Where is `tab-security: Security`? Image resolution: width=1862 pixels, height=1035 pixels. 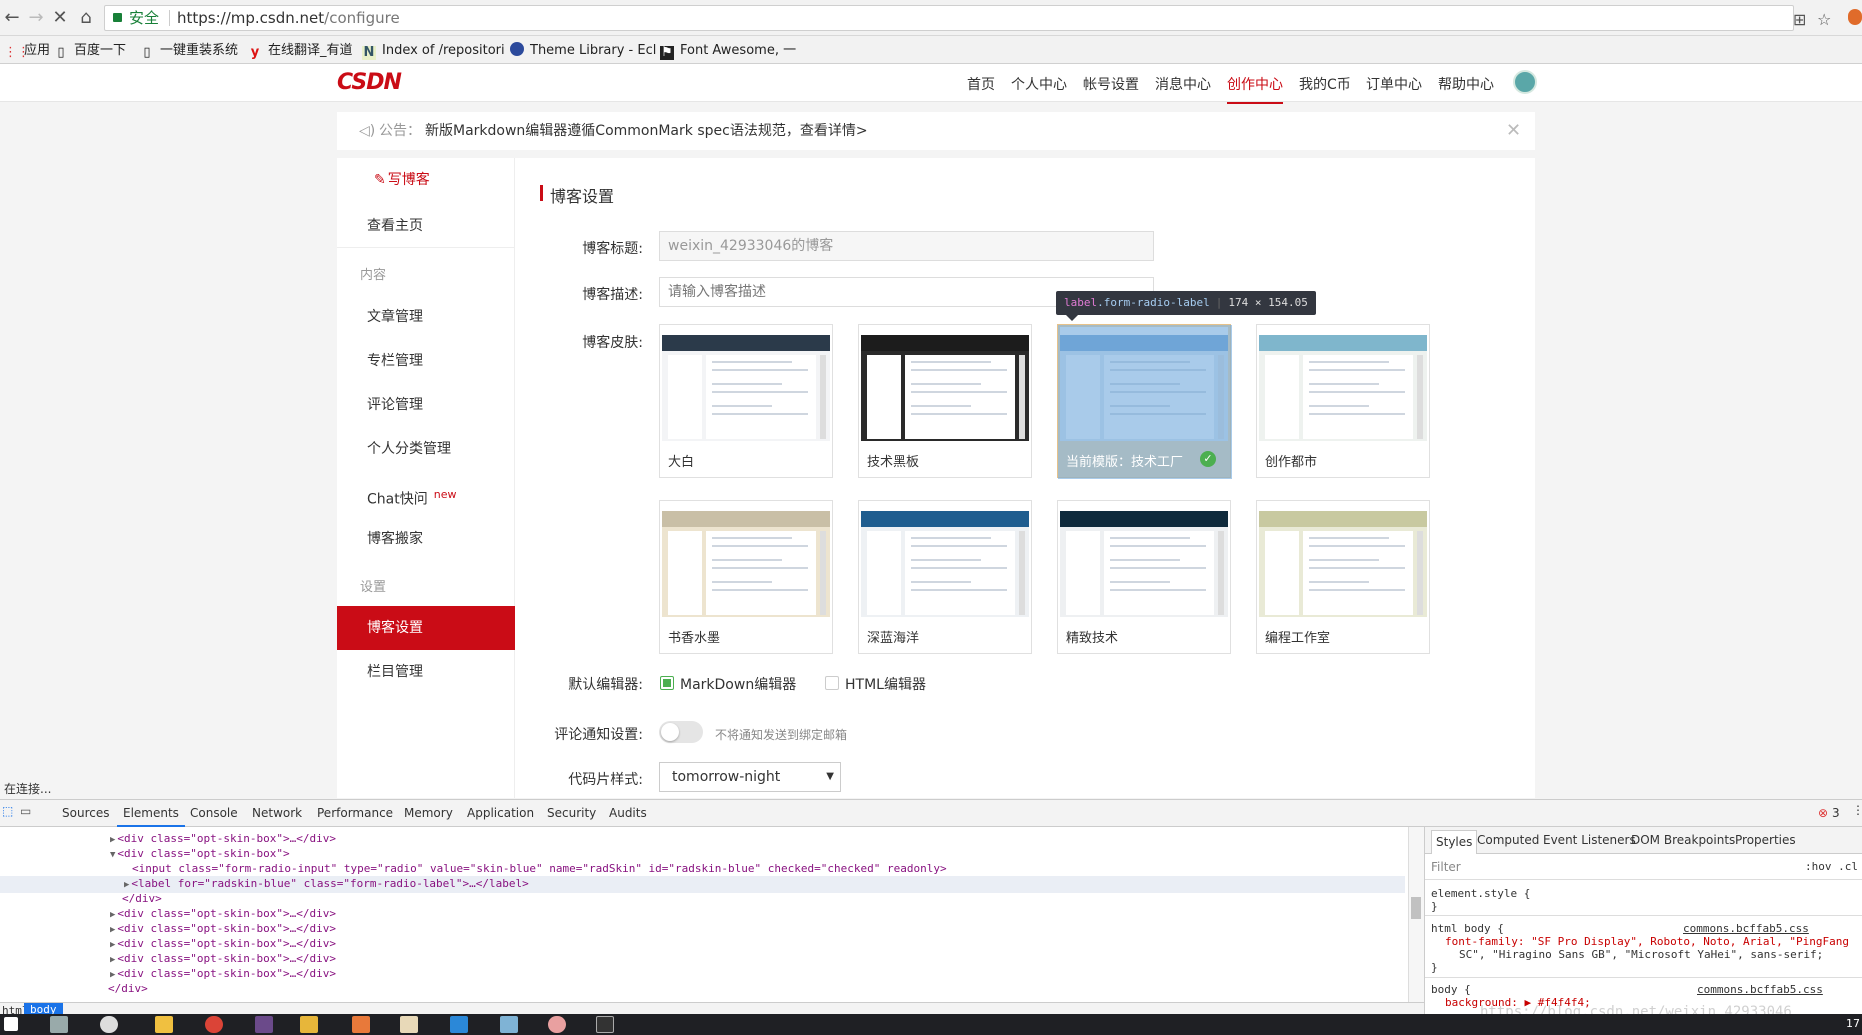
tab-security: Security is located at coordinates (571, 813).